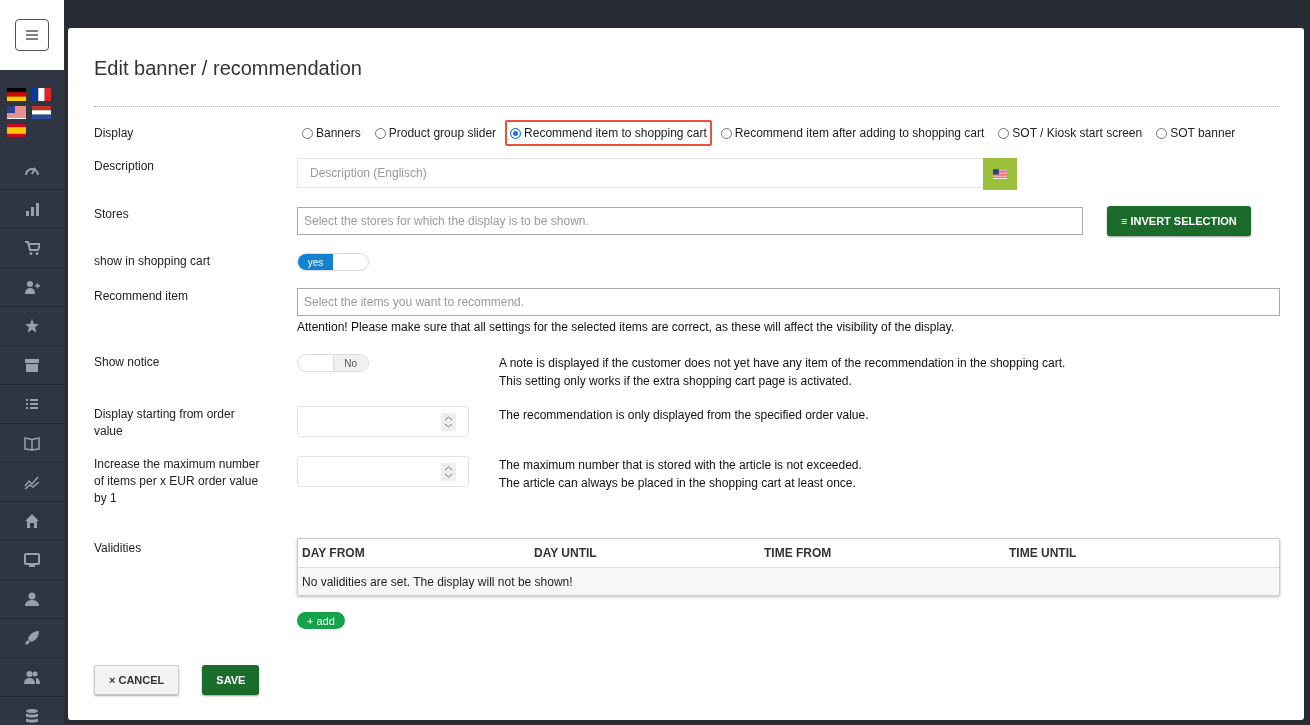 The image size is (1310, 725). Describe the element at coordinates (680, 474) in the screenshot. I see `help-text: The maximum number that is stored with the article is not exceeded. The article can always be placed in the shopping cart at least once.` at that location.